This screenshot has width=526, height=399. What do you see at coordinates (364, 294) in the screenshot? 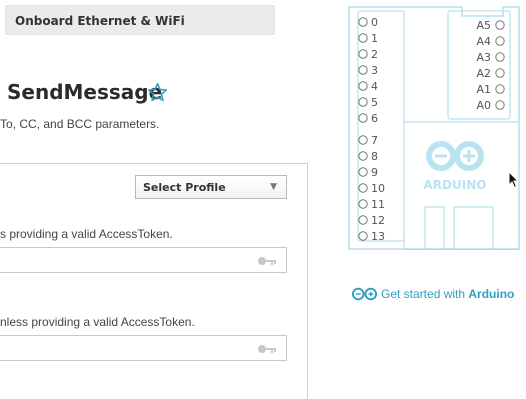
I see `arduino-infinity-icon` at bounding box center [364, 294].